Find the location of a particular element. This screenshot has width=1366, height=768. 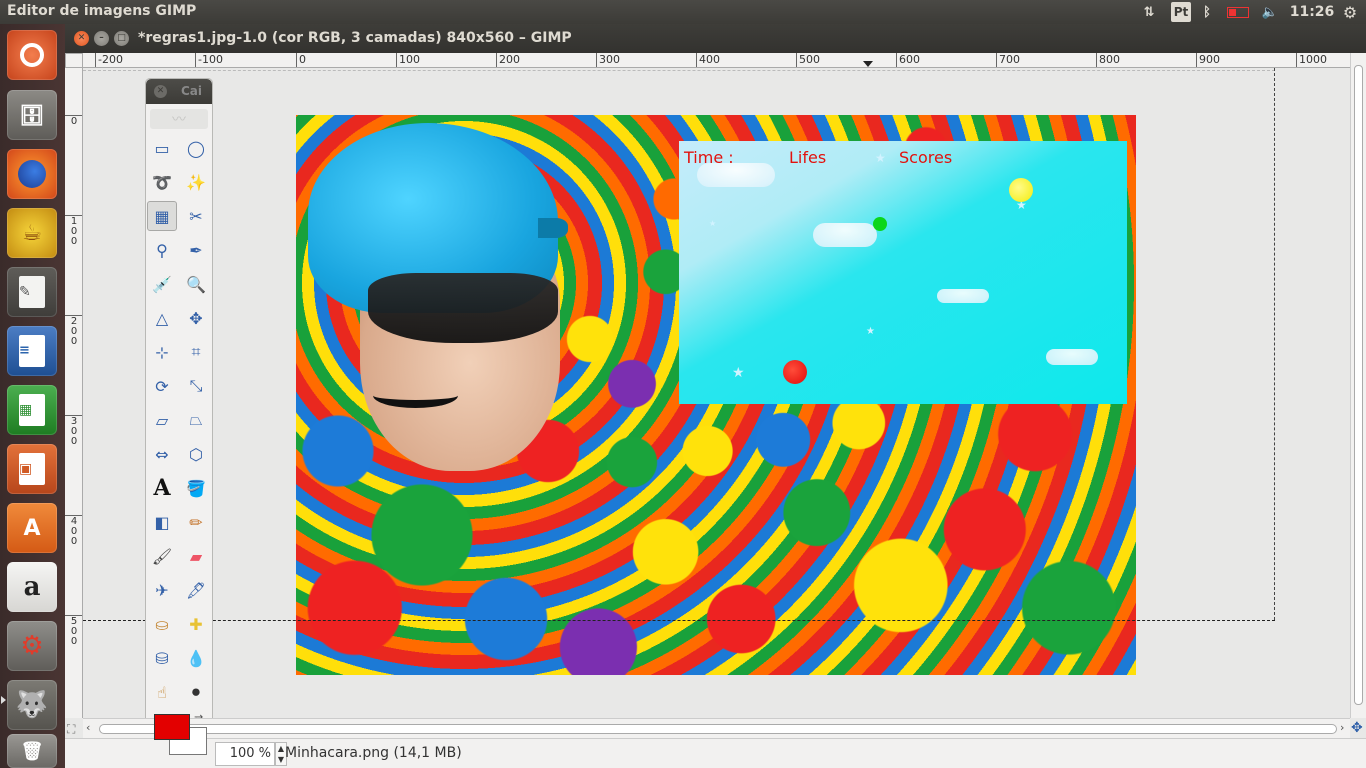

color-select-icon: ▦ is located at coordinates (162, 216).